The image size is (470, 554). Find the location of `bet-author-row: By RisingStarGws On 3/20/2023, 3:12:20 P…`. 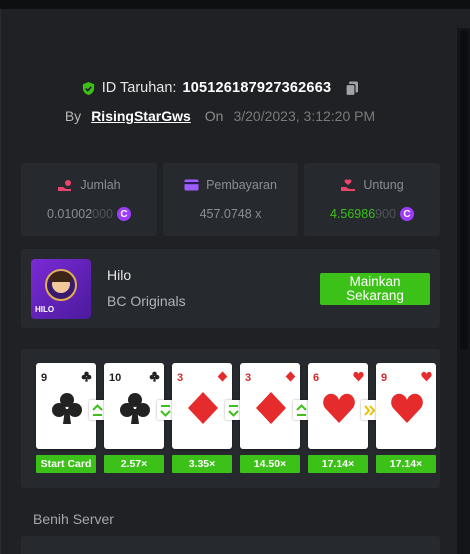

bet-author-row: By RisingStarGws On 3/20/2023, 3:12:20 P… is located at coordinates (235, 116).